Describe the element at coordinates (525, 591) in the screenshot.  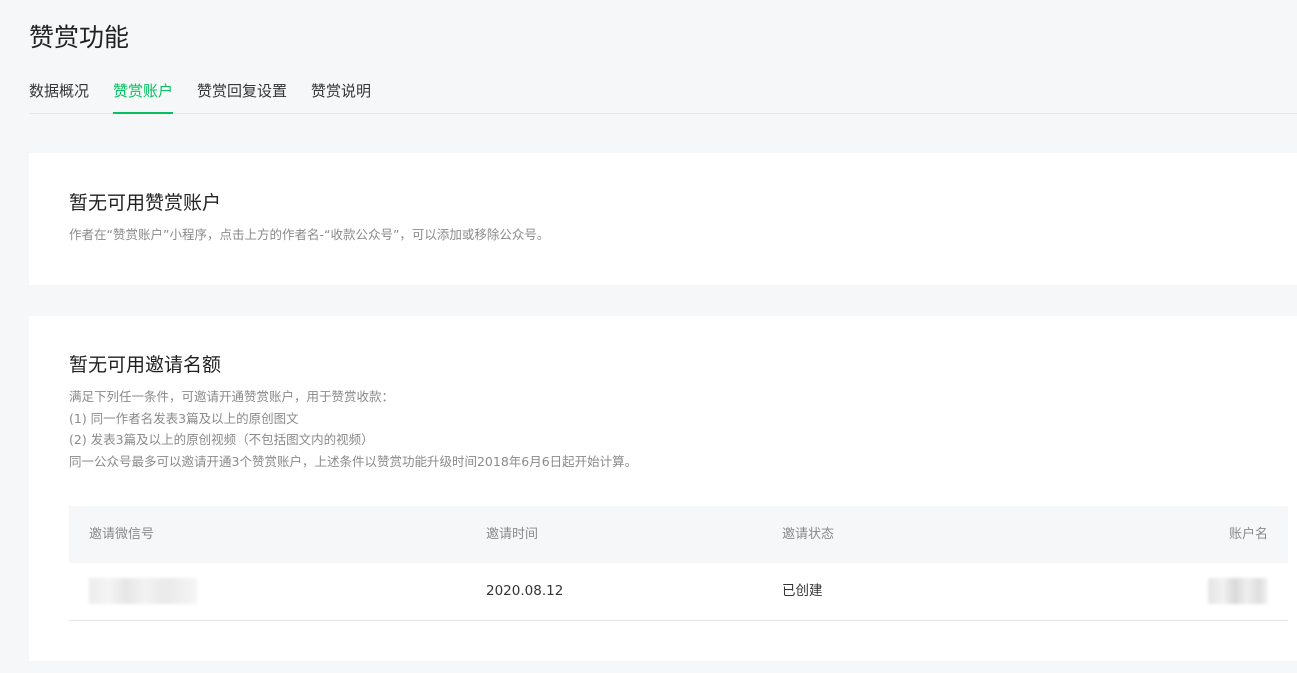
I see `cell-invite-time: 2020.08.12` at that location.